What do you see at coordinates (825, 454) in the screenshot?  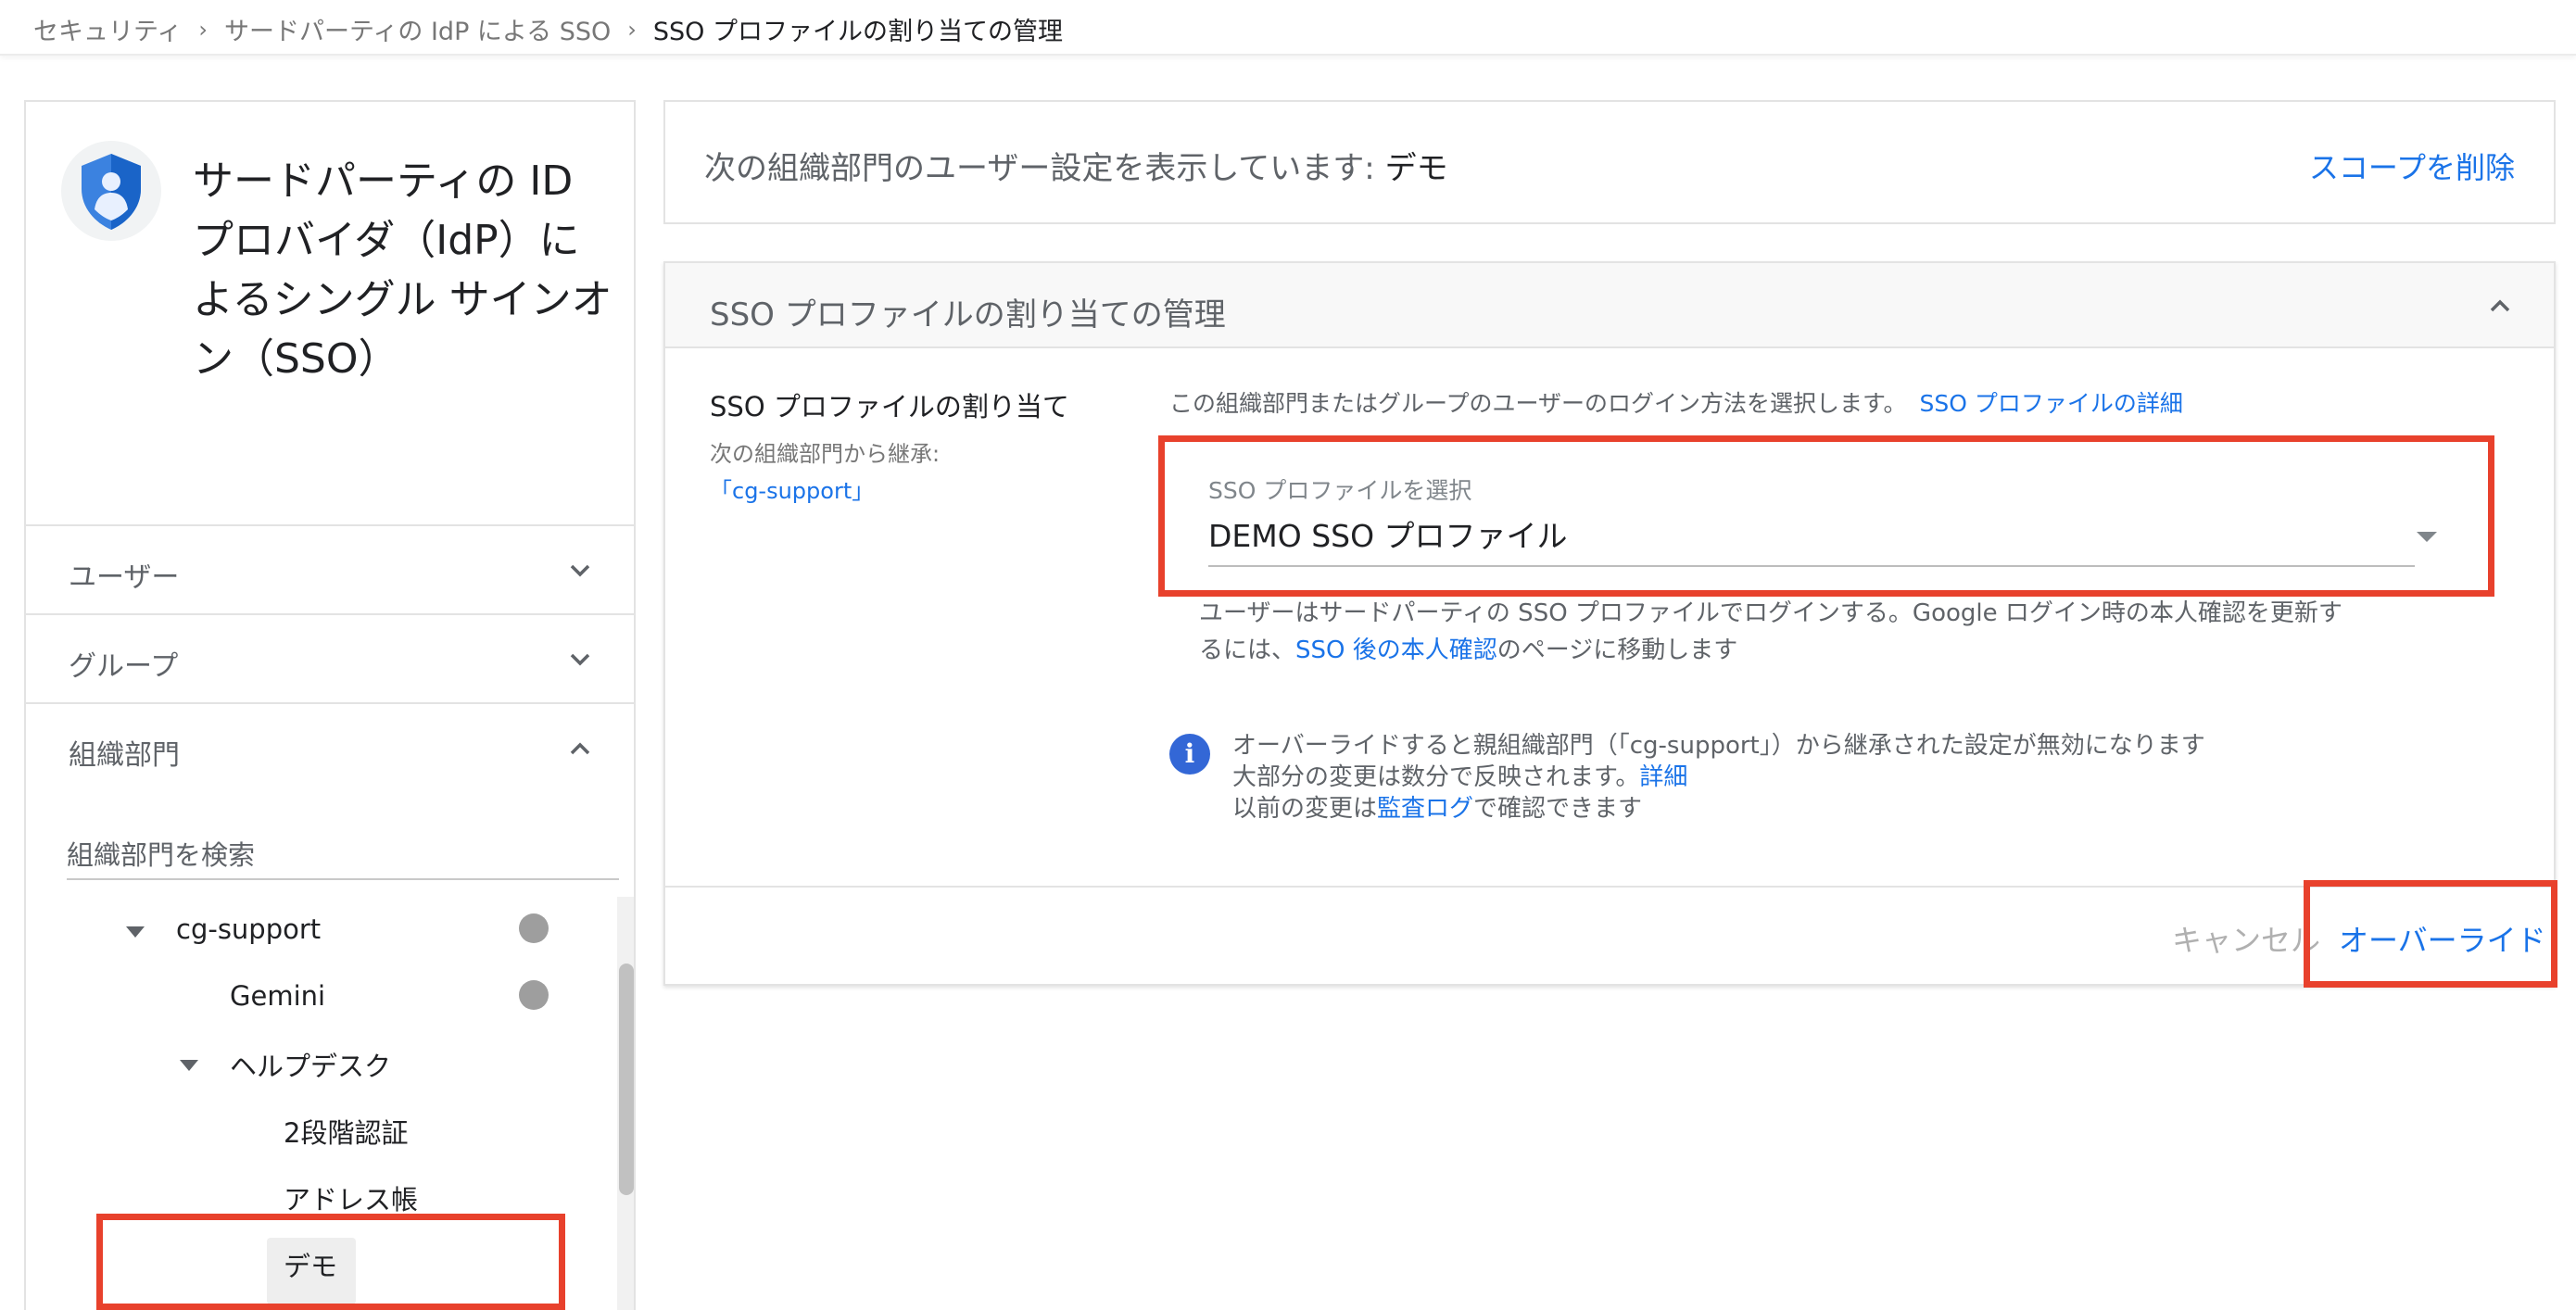 I see `inherit-label: 次の組織部門から継承:` at bounding box center [825, 454].